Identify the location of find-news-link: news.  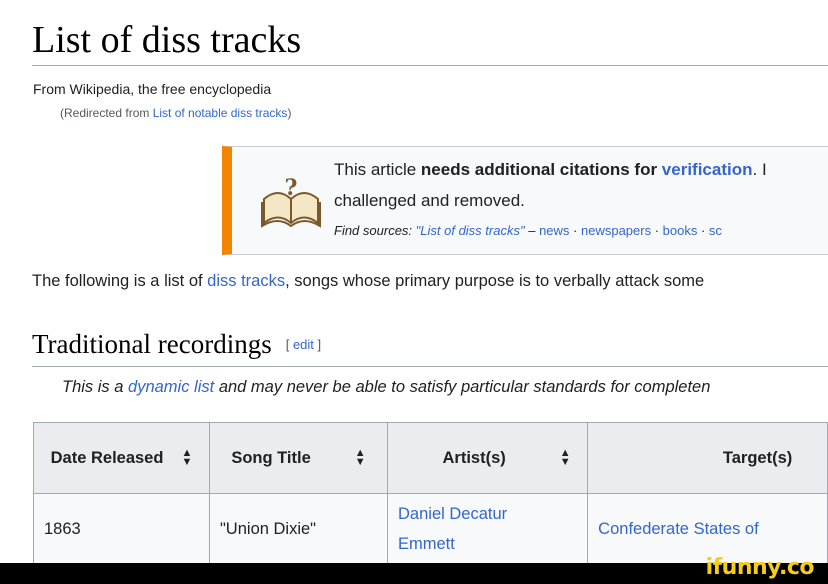
(554, 230).